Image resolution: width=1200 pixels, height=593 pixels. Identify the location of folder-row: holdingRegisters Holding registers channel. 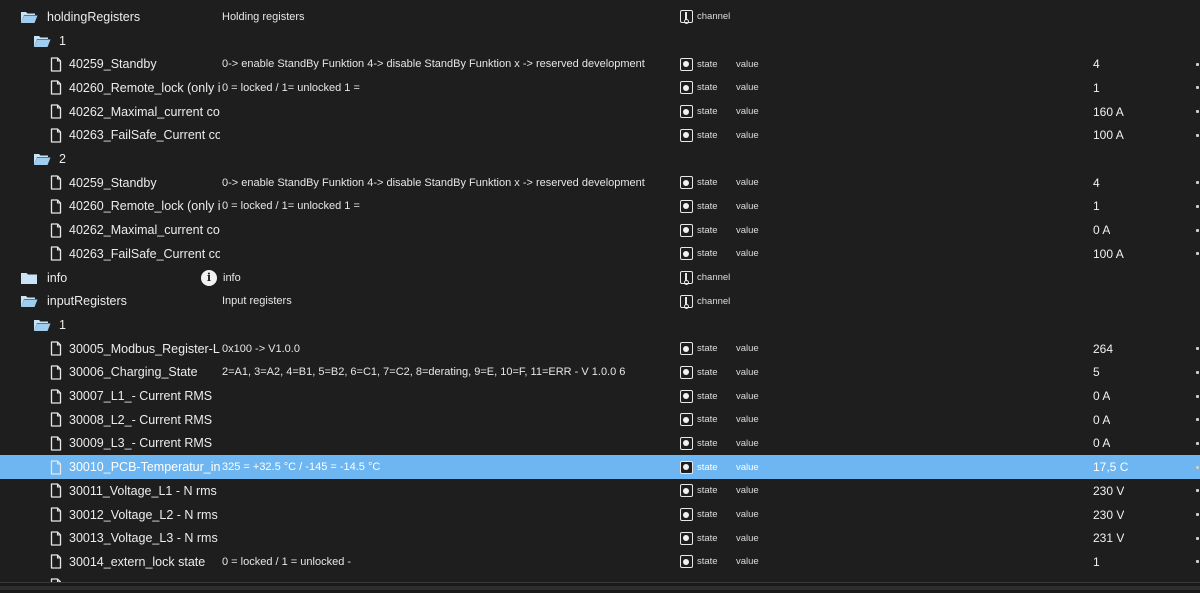
(600, 17).